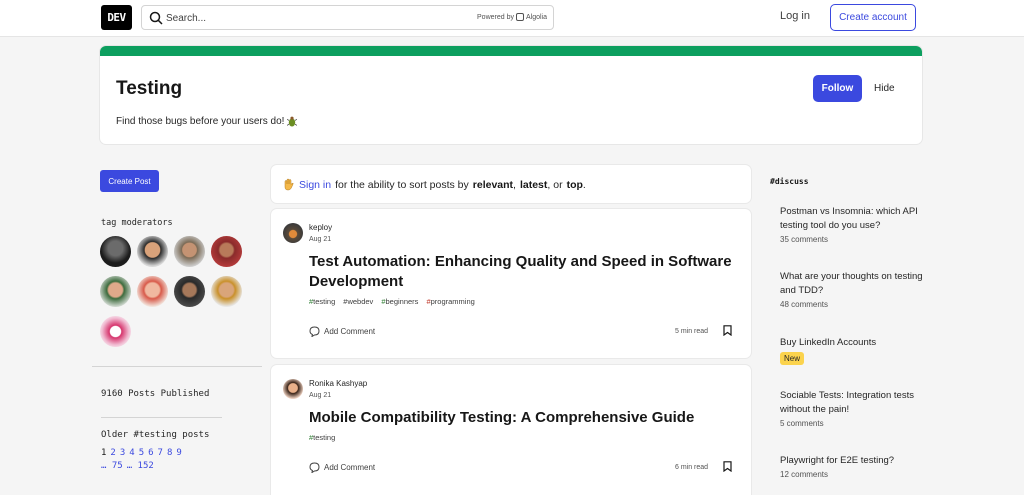 This screenshot has height=495, width=1024. Describe the element at coordinates (137, 223) in the screenshot. I see `tag-moderators-heading: tag moderators` at that location.